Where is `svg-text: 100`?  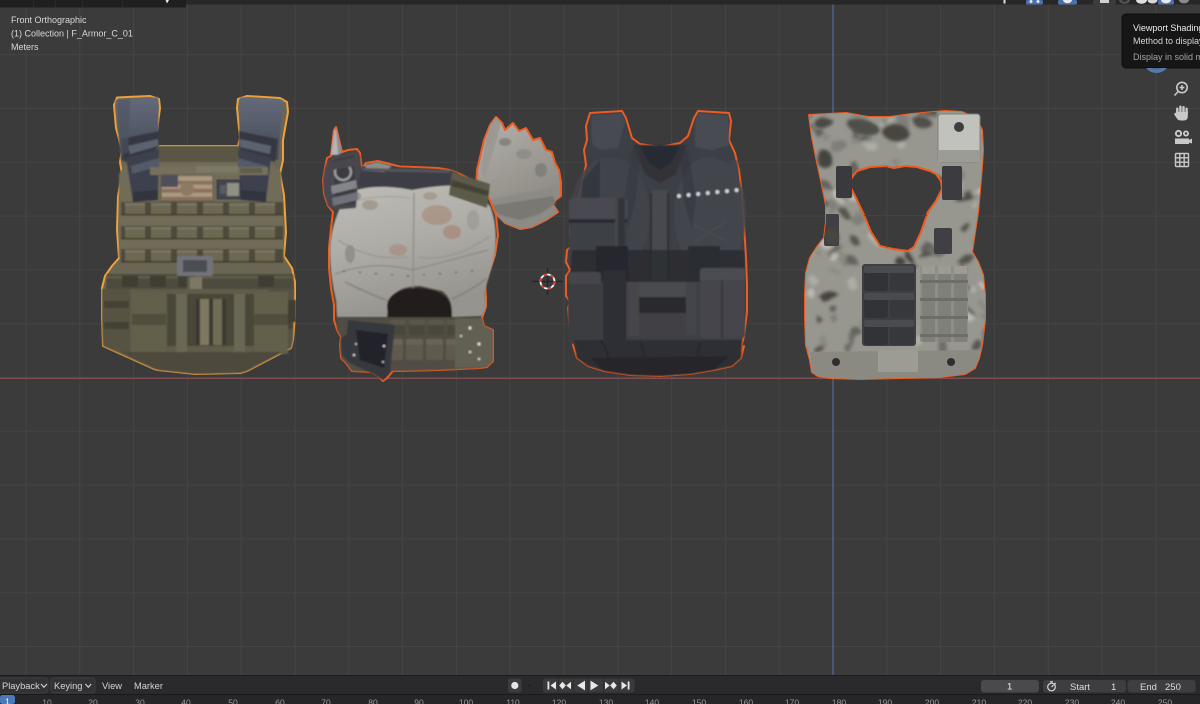
svg-text: 100 is located at coordinates (466, 701).